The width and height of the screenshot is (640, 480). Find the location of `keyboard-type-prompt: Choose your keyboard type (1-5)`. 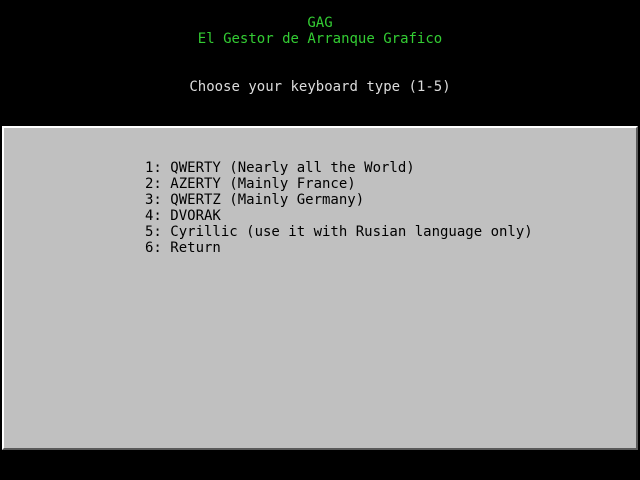

keyboard-type-prompt: Choose your keyboard type (1-5) is located at coordinates (320, 87).